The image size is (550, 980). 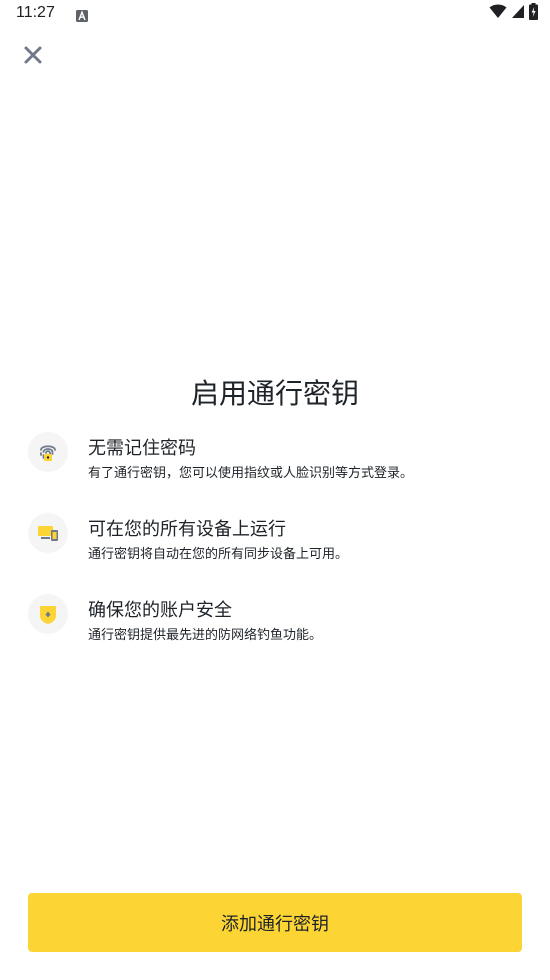 I want to click on feature-item-no-password: 无需记住密码 有了通行密钥，您可以使用指纹或人脸识别等方式登录。, so click(x=278, y=462).